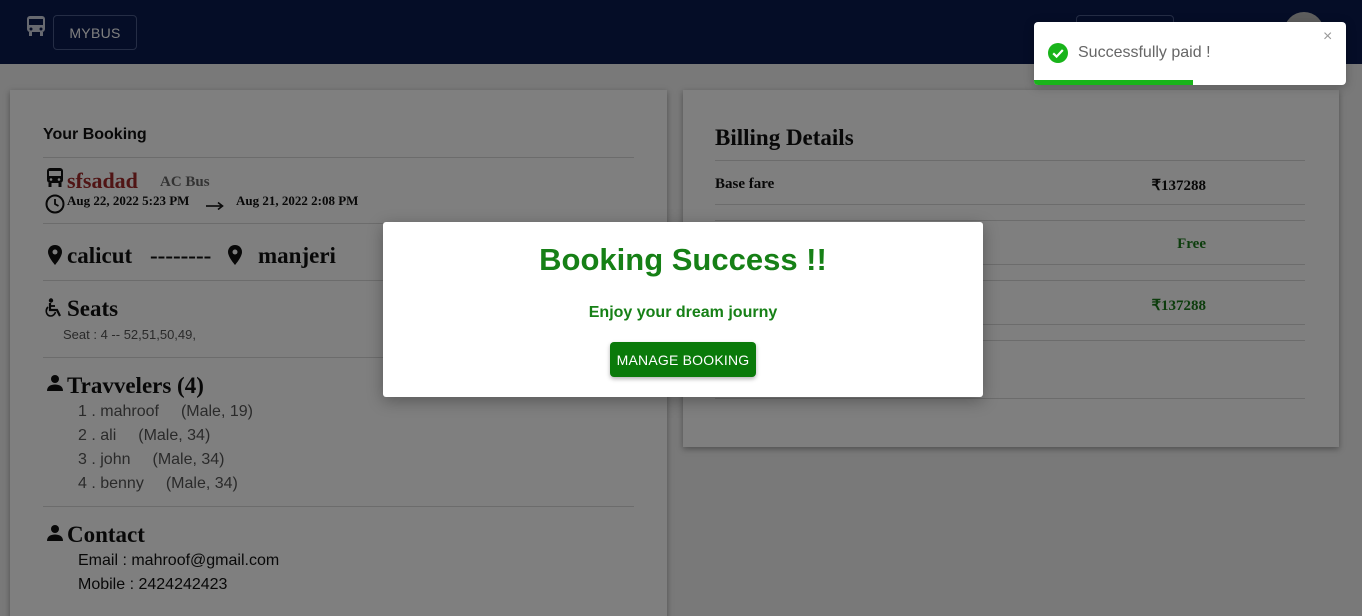  I want to click on toast-message: Successfully paid !, so click(1144, 52).